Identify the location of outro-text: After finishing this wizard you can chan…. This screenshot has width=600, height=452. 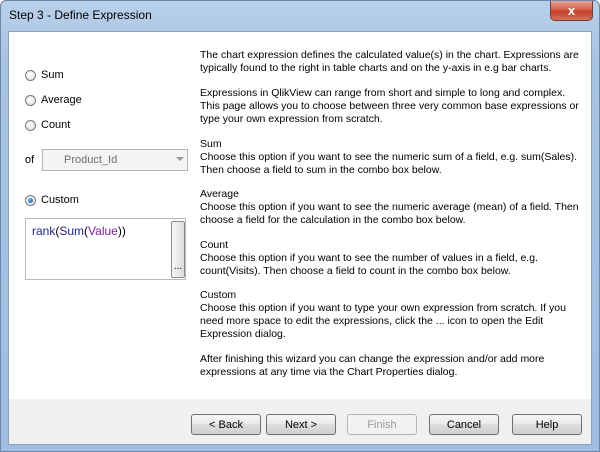
(372, 365).